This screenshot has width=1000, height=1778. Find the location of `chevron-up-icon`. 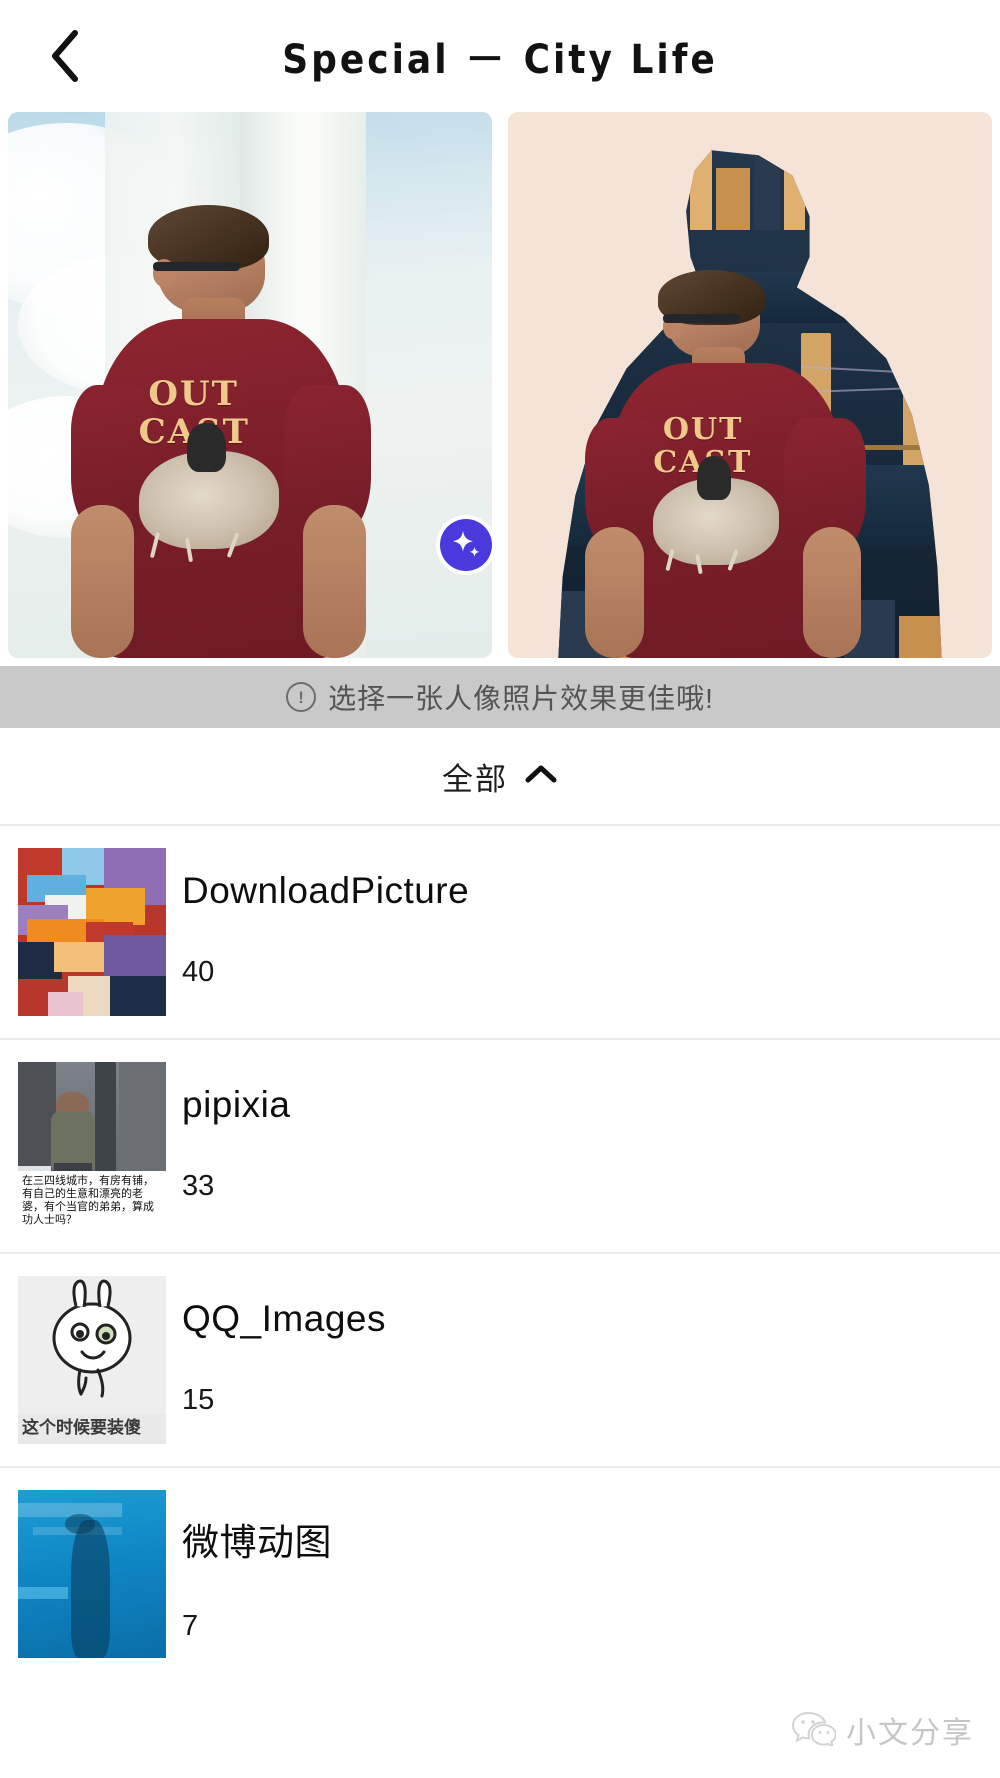

chevron-up-icon is located at coordinates (541, 776).